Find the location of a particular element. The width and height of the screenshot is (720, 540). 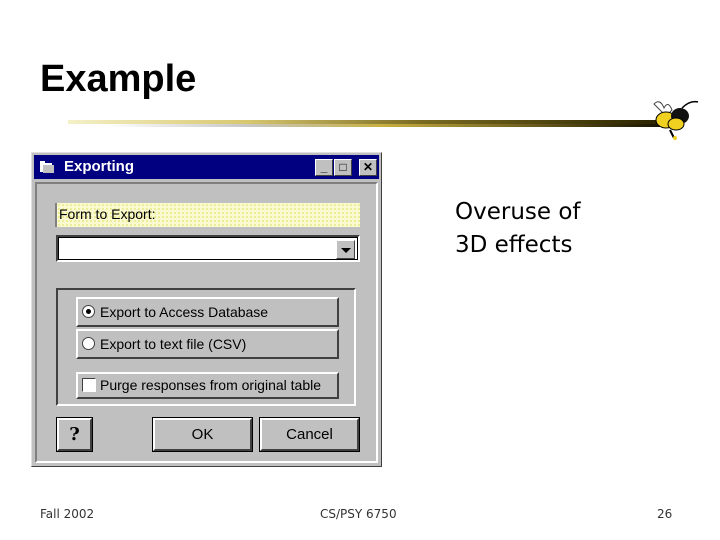

cancel-button: Cancel is located at coordinates (309, 434).